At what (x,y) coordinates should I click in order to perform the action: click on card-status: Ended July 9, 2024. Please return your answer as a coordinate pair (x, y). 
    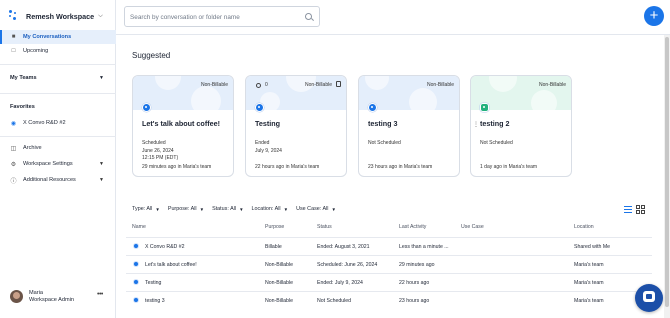
    Looking at the image, I should click on (268, 147).